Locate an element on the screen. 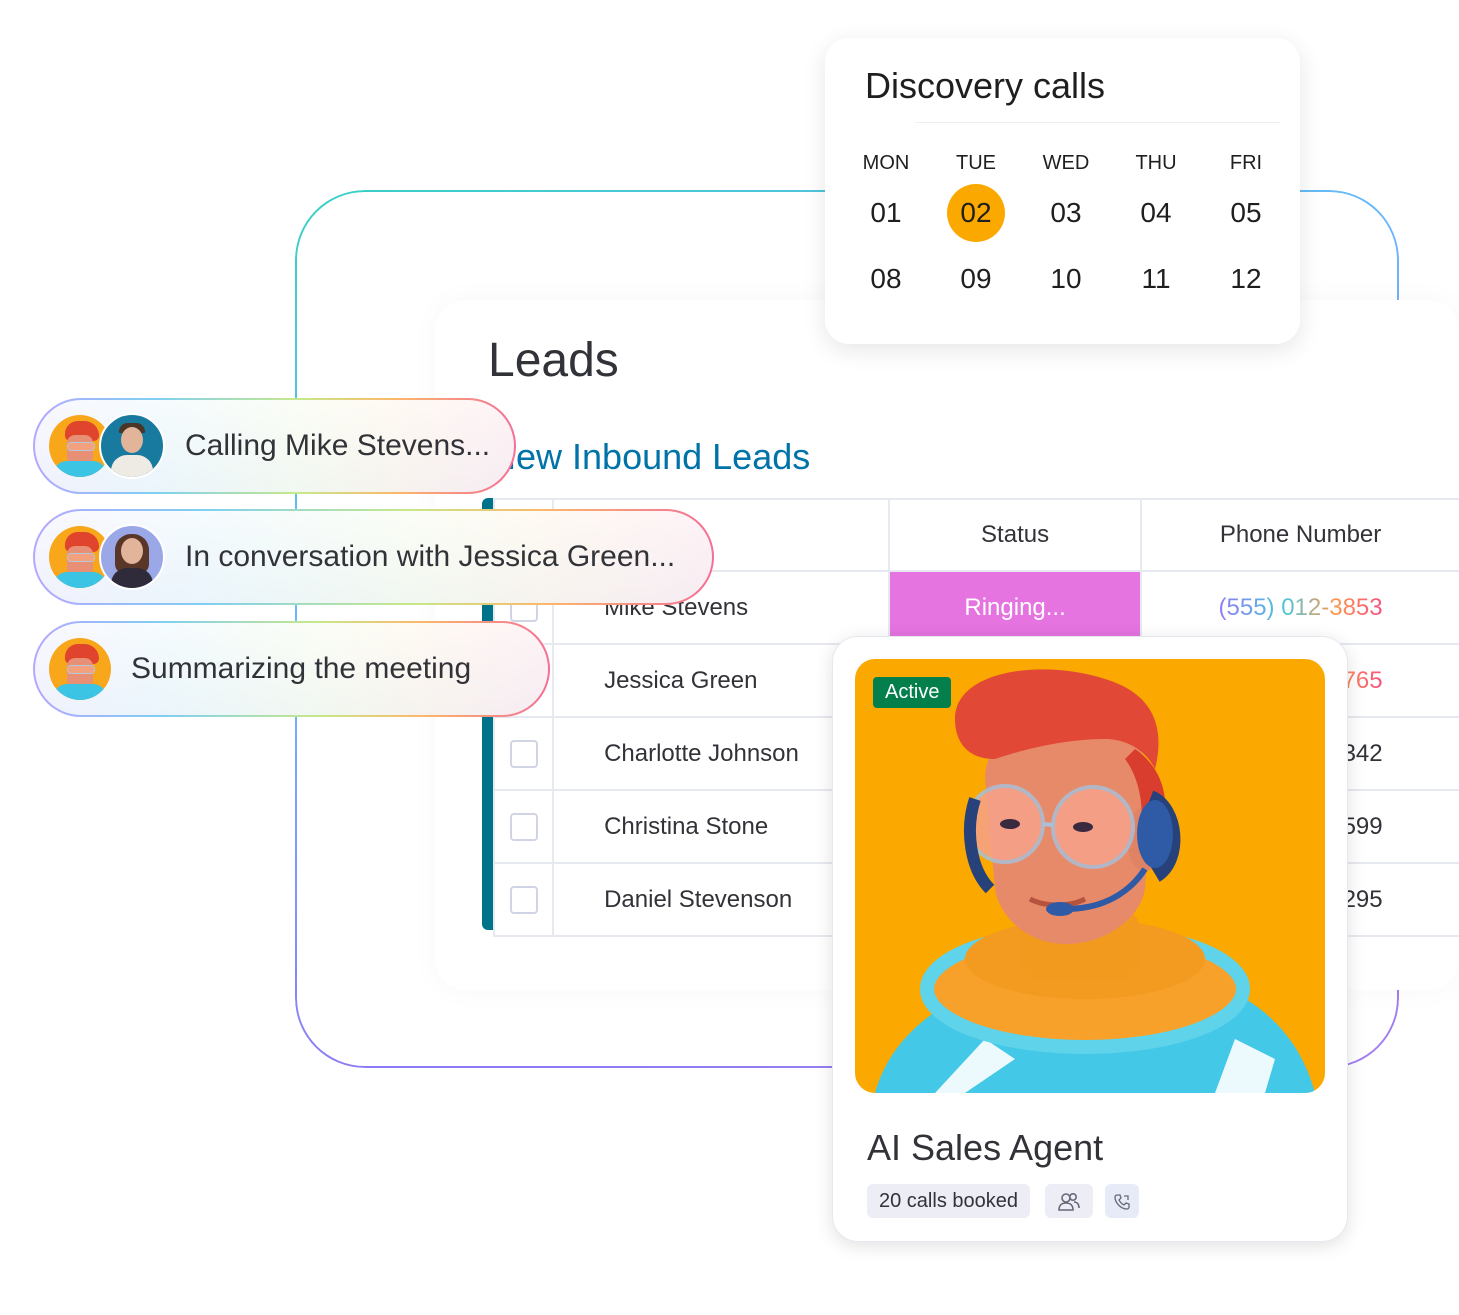  activity-text: Summarizing the meeting is located at coordinates (301, 668).